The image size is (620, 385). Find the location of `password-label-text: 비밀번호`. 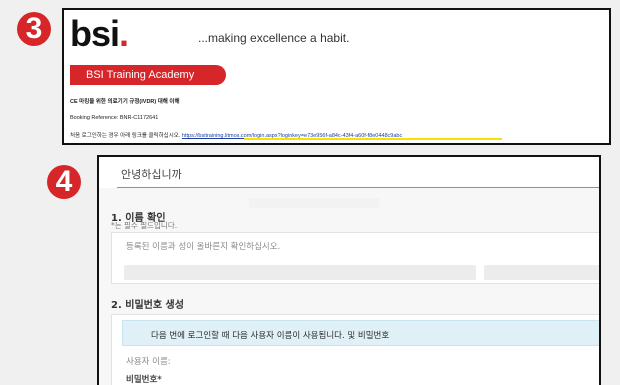

password-label-text: 비밀번호 is located at coordinates (142, 380).